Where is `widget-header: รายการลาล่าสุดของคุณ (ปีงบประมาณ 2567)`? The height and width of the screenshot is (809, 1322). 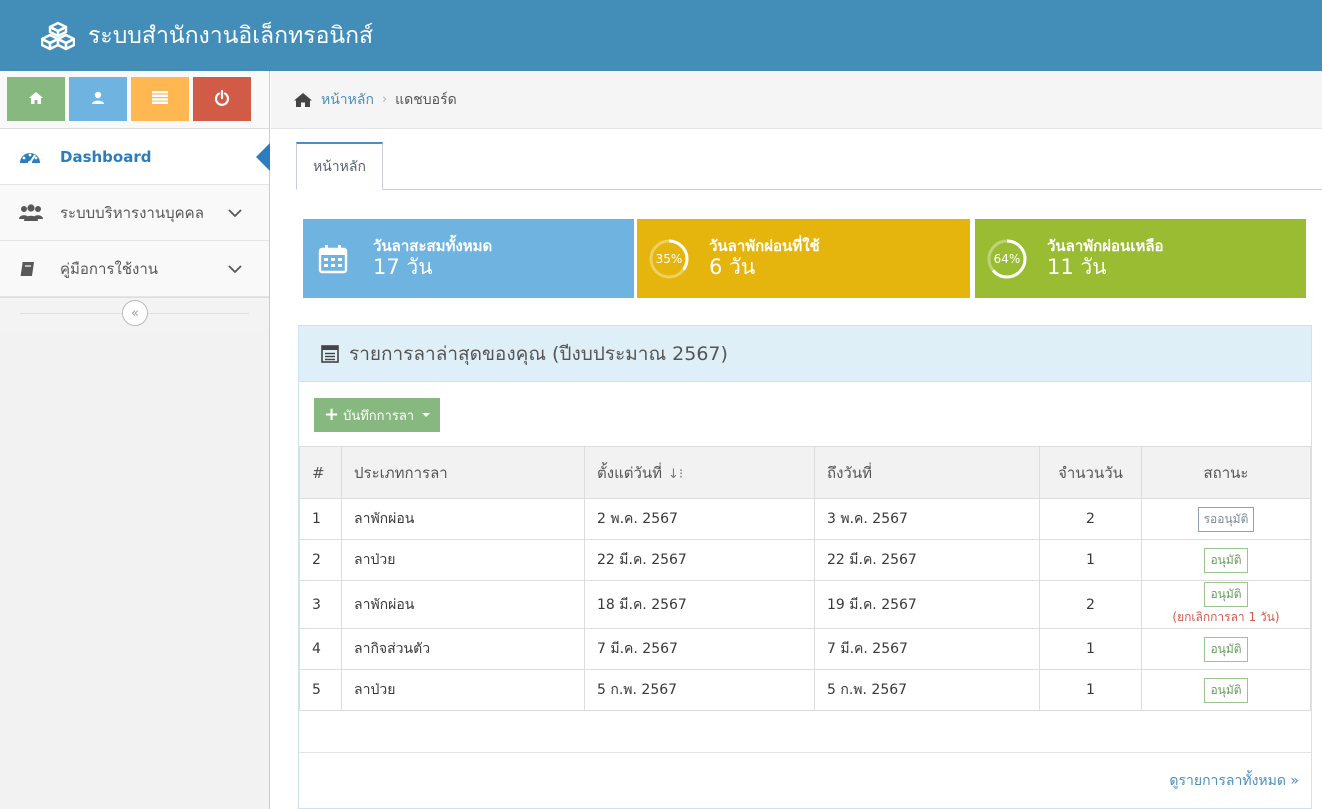 widget-header: รายการลาล่าสุดของคุณ (ปีงบประมาณ 2567) is located at coordinates (805, 354).